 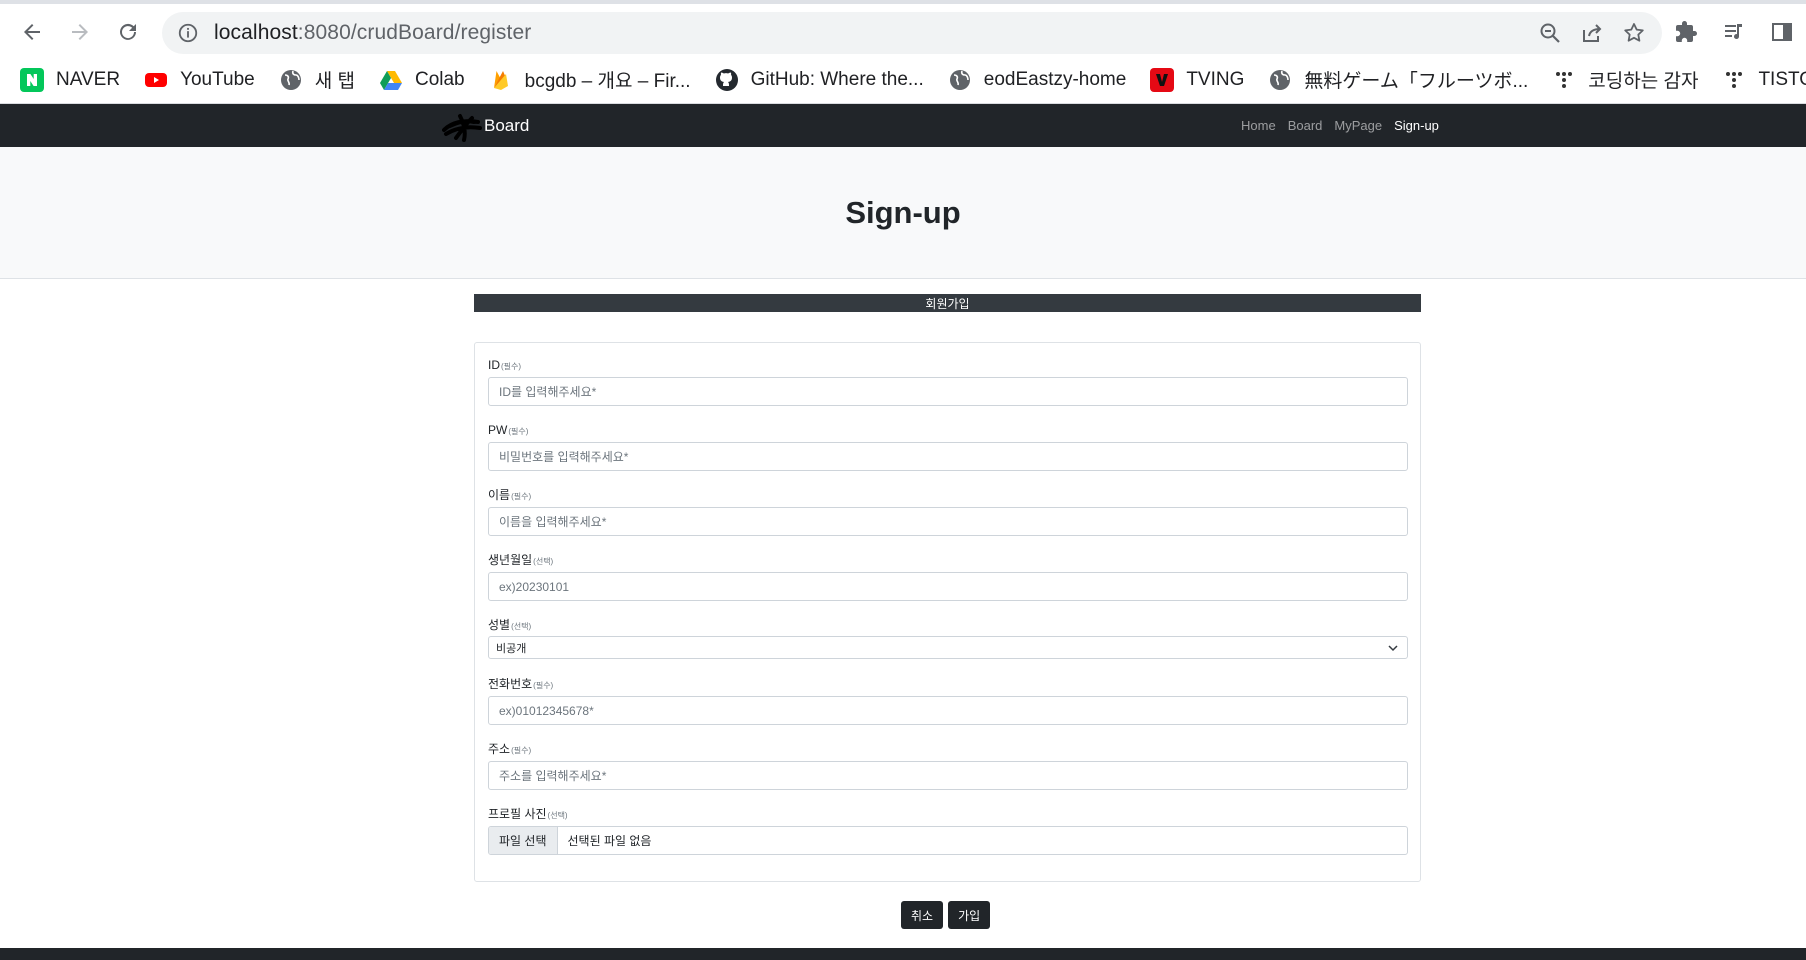 I want to click on field-label: 이름(필수), so click(x=948, y=495).